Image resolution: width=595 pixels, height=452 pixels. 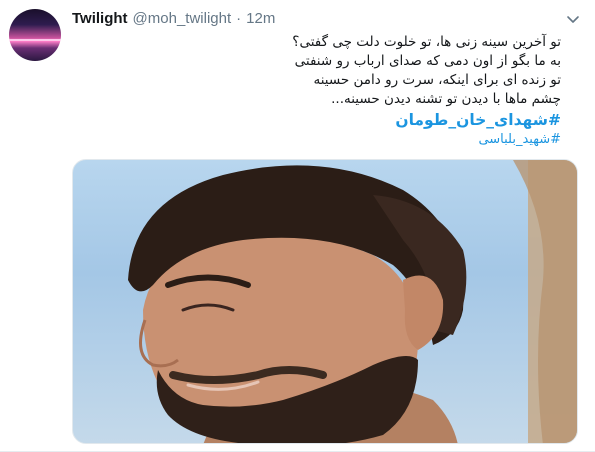 I want to click on tweet-timestamp: 12m, so click(x=260, y=18).